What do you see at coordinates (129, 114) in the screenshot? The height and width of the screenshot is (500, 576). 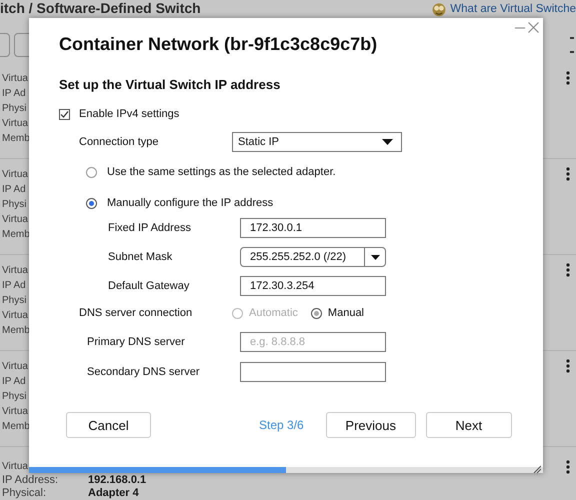 I see `checkbox-label: Enable IPv4 settings` at bounding box center [129, 114].